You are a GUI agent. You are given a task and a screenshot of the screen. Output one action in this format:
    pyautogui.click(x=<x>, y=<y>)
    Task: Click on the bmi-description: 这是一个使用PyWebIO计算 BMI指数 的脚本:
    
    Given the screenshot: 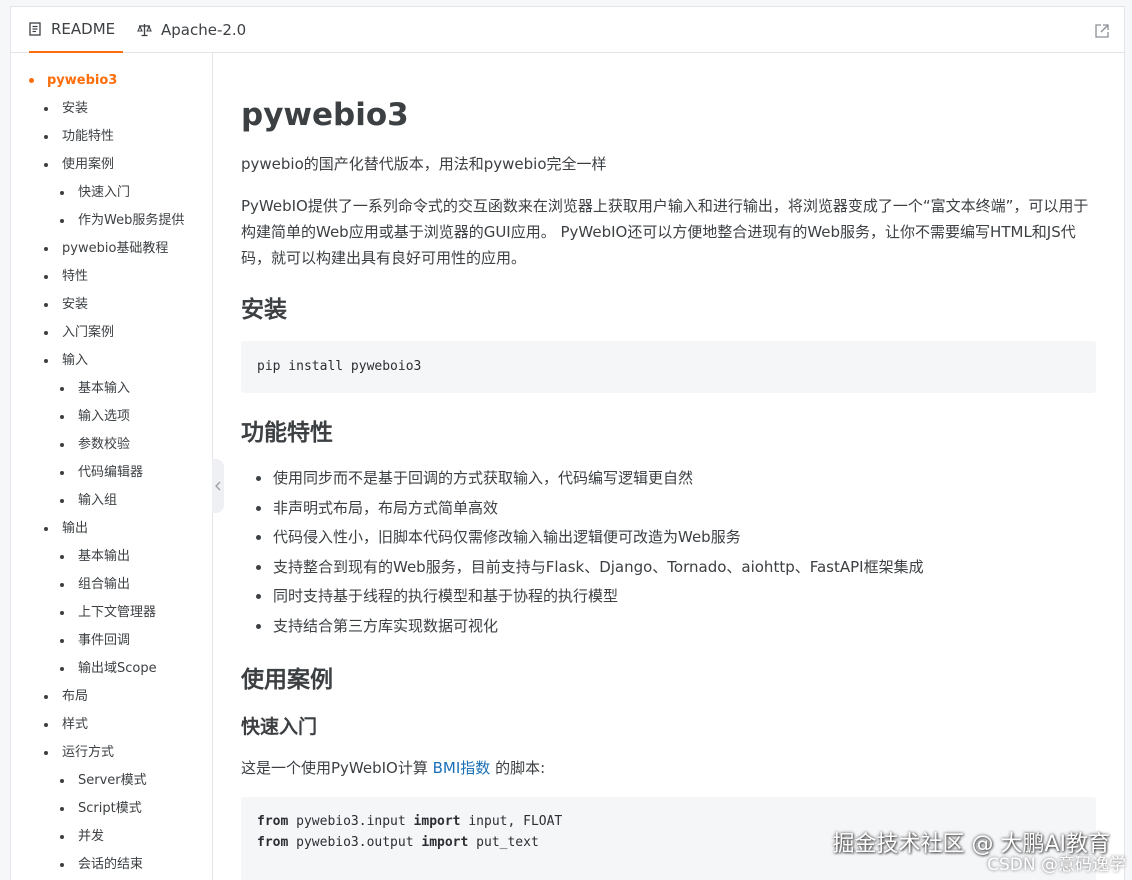 What is the action you would take?
    pyautogui.click(x=668, y=768)
    